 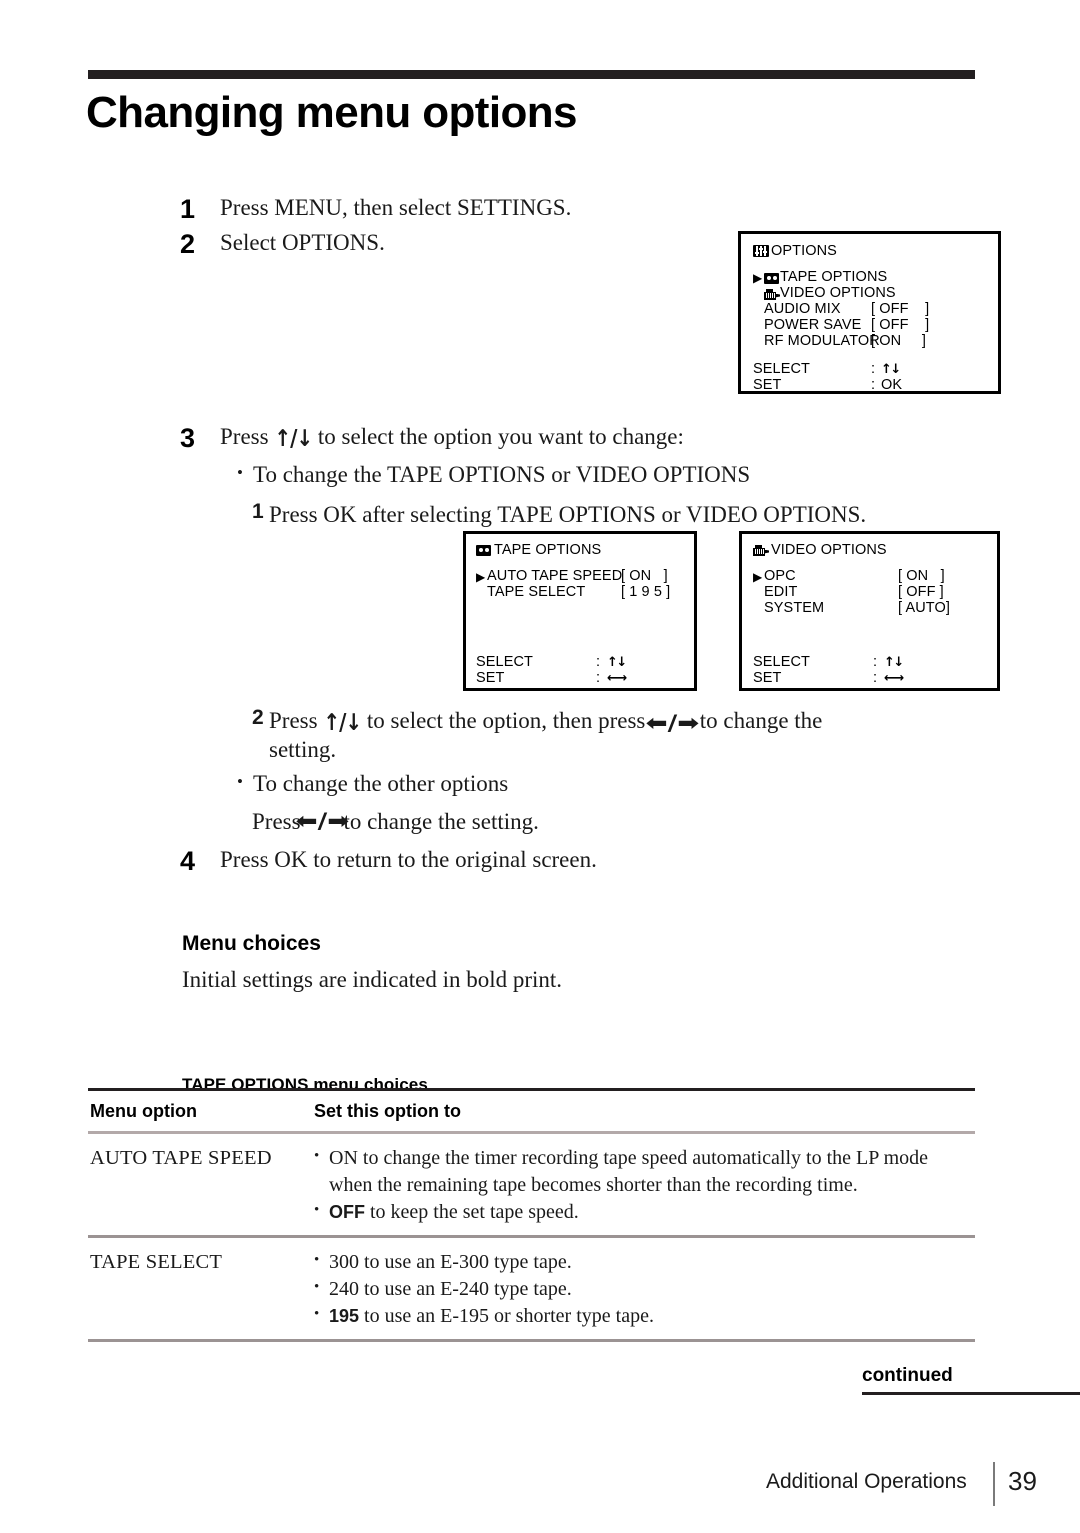 I want to click on osd-row-tape-select: TAPE SELECT [ 1 9 5 ], so click(x=582, y=593).